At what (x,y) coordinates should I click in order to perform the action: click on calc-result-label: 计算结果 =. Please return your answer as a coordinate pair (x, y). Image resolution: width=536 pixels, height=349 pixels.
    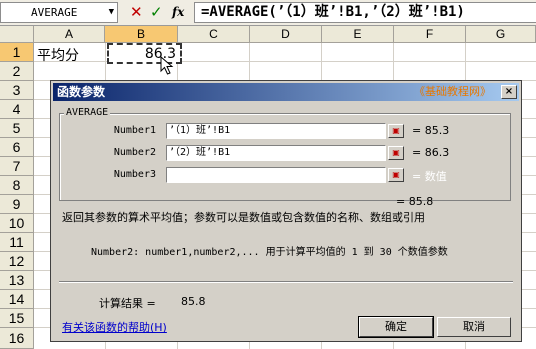
    Looking at the image, I should click on (127, 303).